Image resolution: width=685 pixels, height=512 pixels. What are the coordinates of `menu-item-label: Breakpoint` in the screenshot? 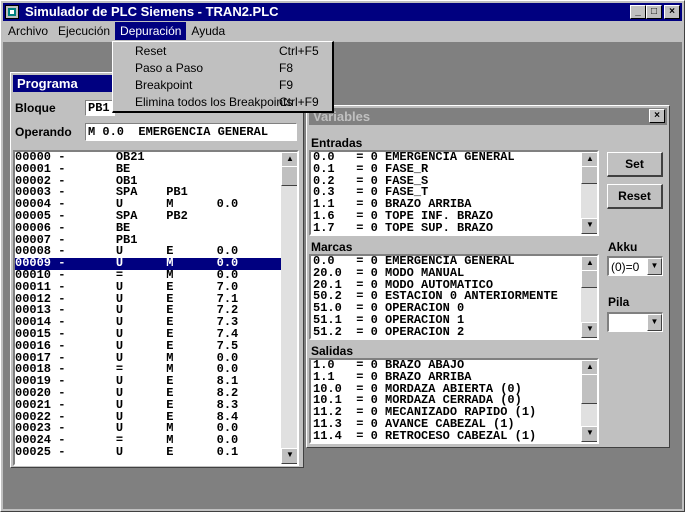 It's located at (164, 85).